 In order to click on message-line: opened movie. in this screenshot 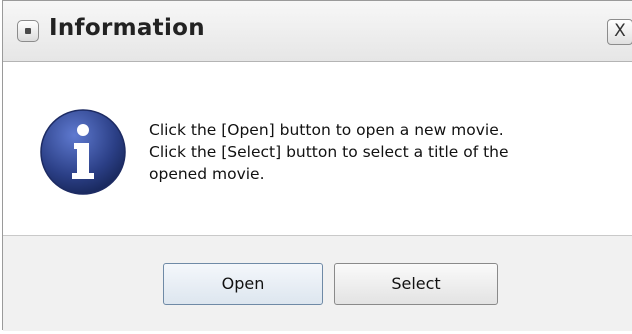, I will do `click(207, 174)`.